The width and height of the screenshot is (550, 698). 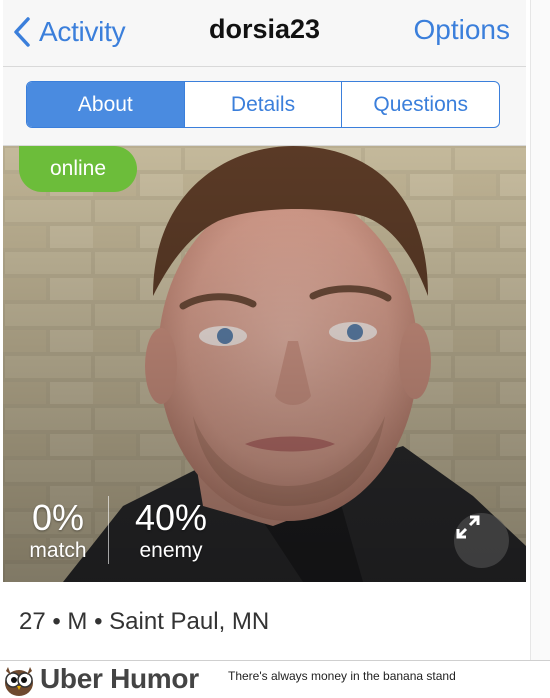 I want to click on page-edge, so click(x=540, y=330).